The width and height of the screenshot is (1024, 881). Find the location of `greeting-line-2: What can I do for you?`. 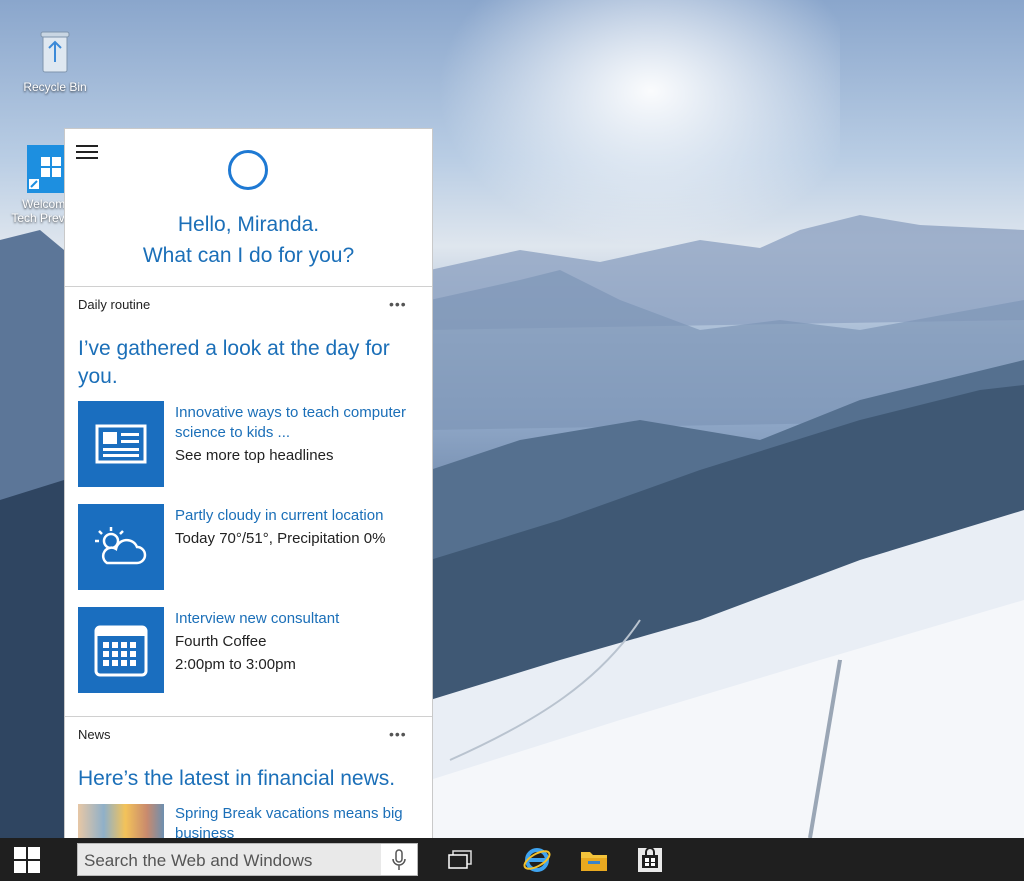

greeting-line-2: What can I do for you? is located at coordinates (248, 255).